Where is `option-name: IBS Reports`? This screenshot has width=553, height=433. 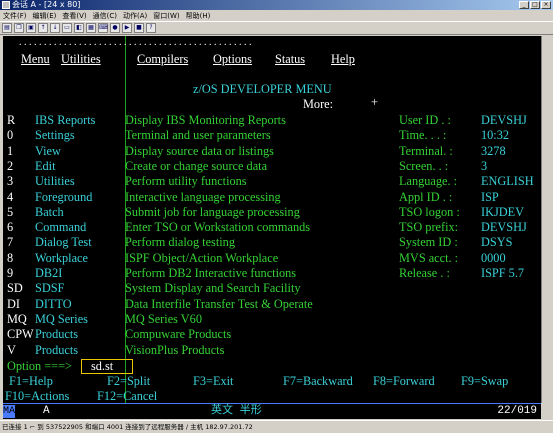 option-name: IBS Reports is located at coordinates (65, 120).